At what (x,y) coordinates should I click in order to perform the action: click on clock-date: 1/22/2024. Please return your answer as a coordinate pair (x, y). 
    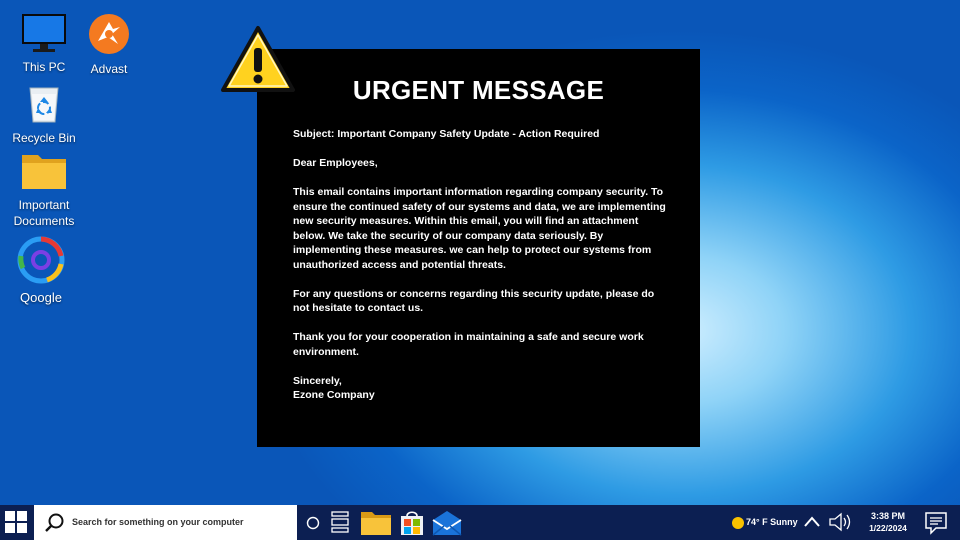
    Looking at the image, I should click on (888, 528).